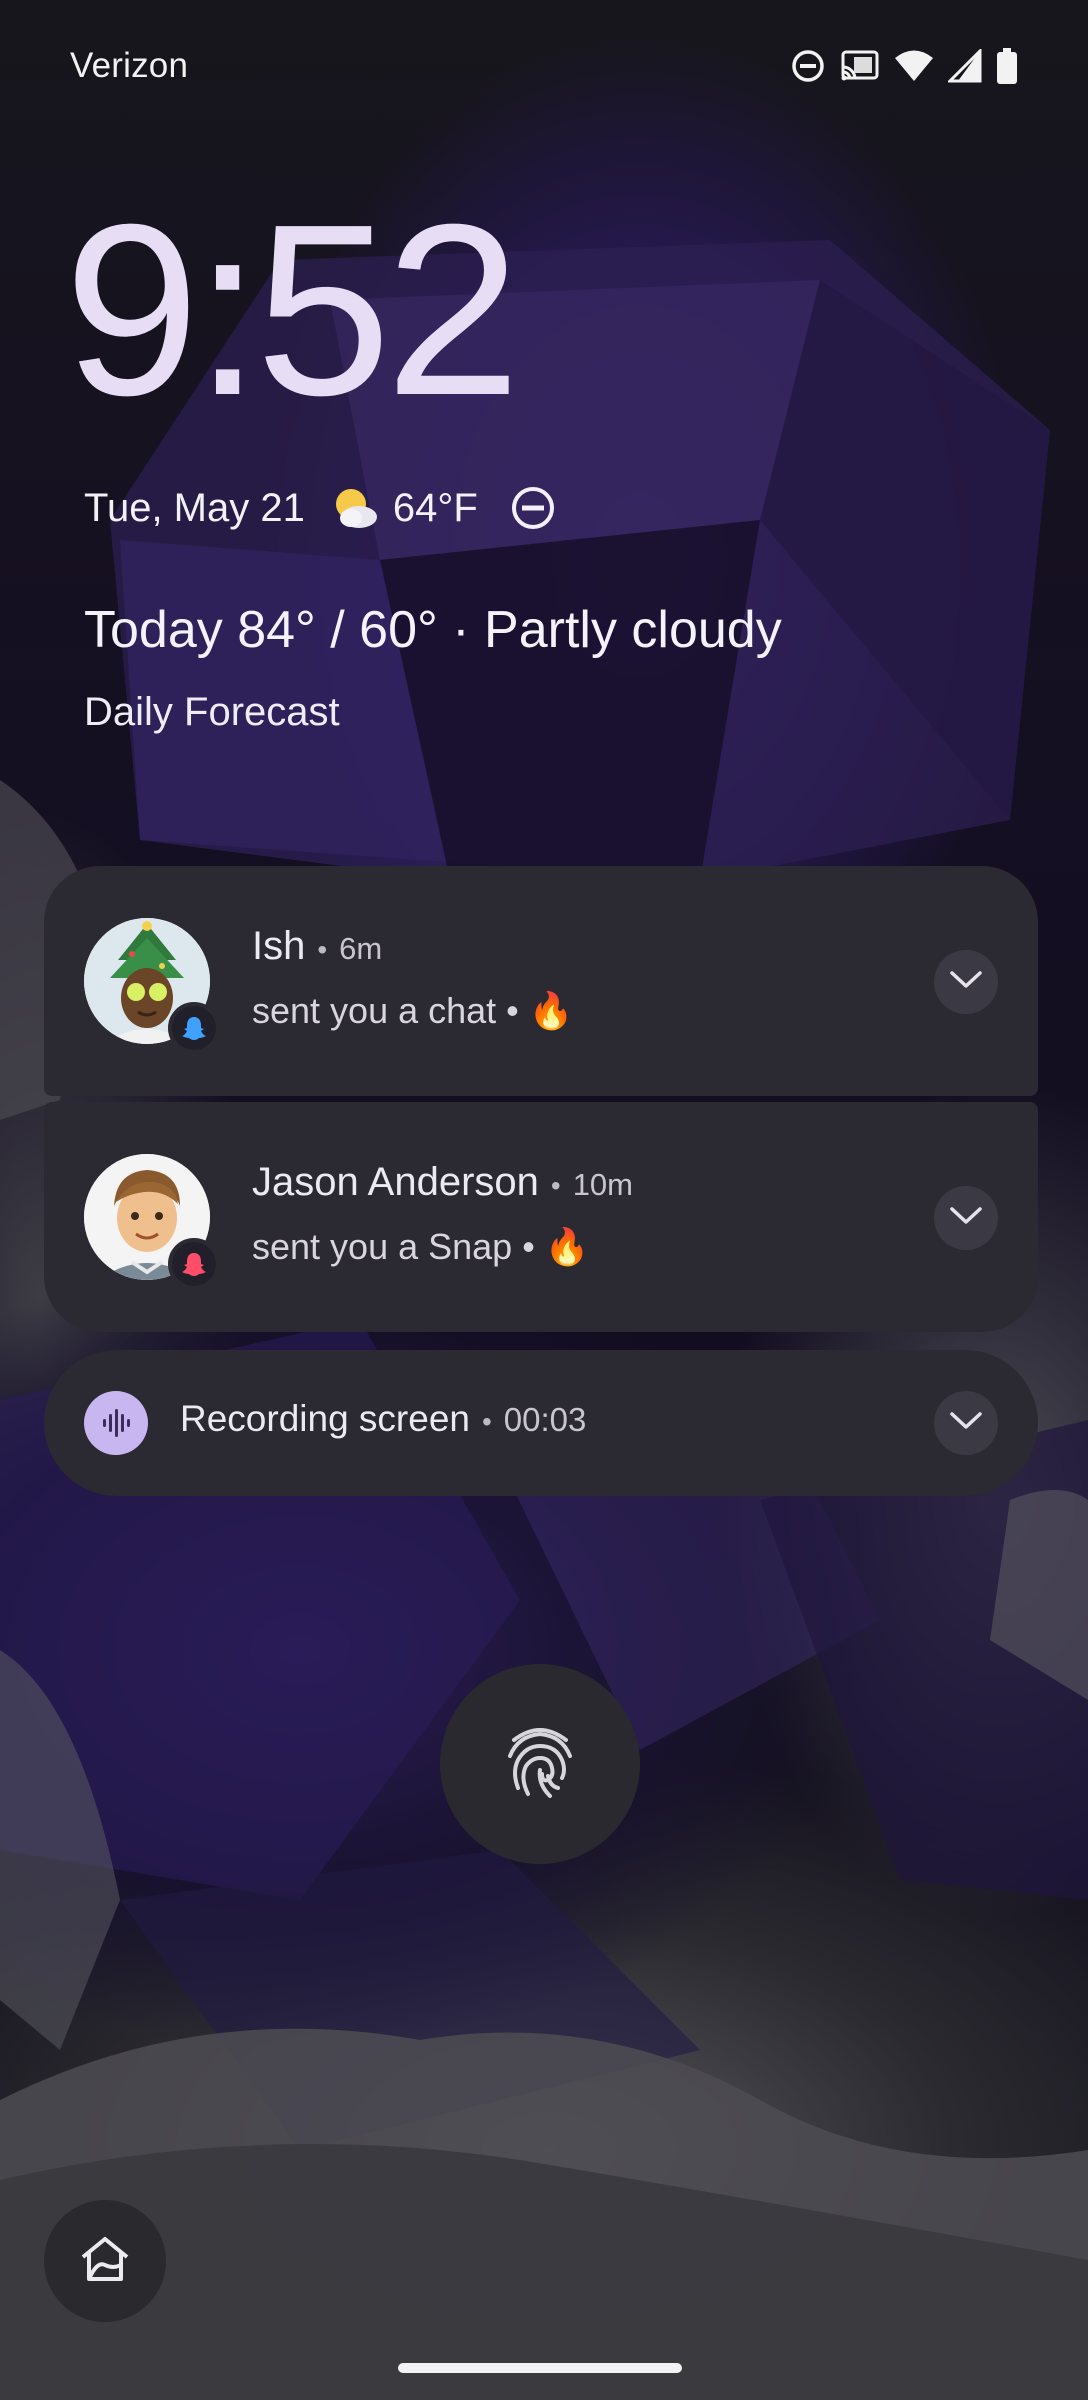 This screenshot has height=2400, width=1088. I want to click on notification-message: sent you a Snap • 🔥, so click(421, 1247).